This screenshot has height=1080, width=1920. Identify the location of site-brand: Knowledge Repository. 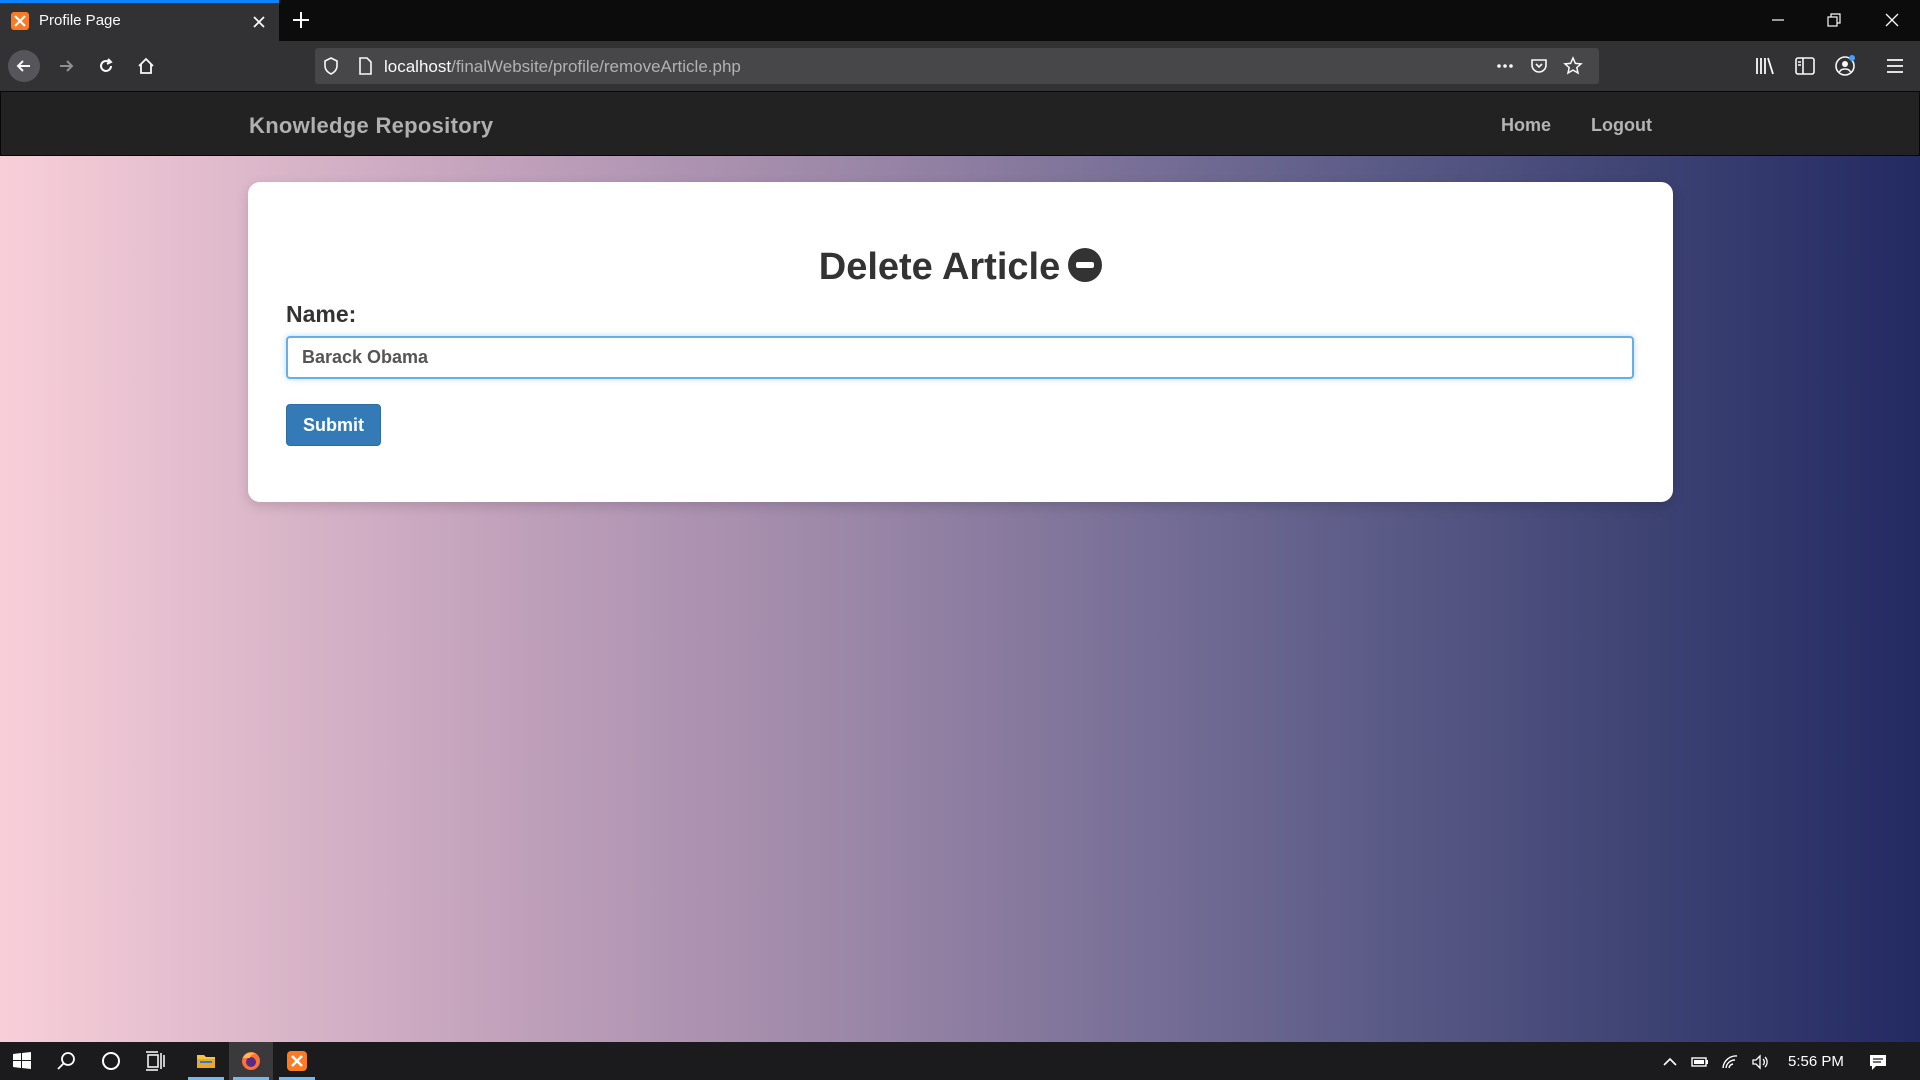
(371, 126).